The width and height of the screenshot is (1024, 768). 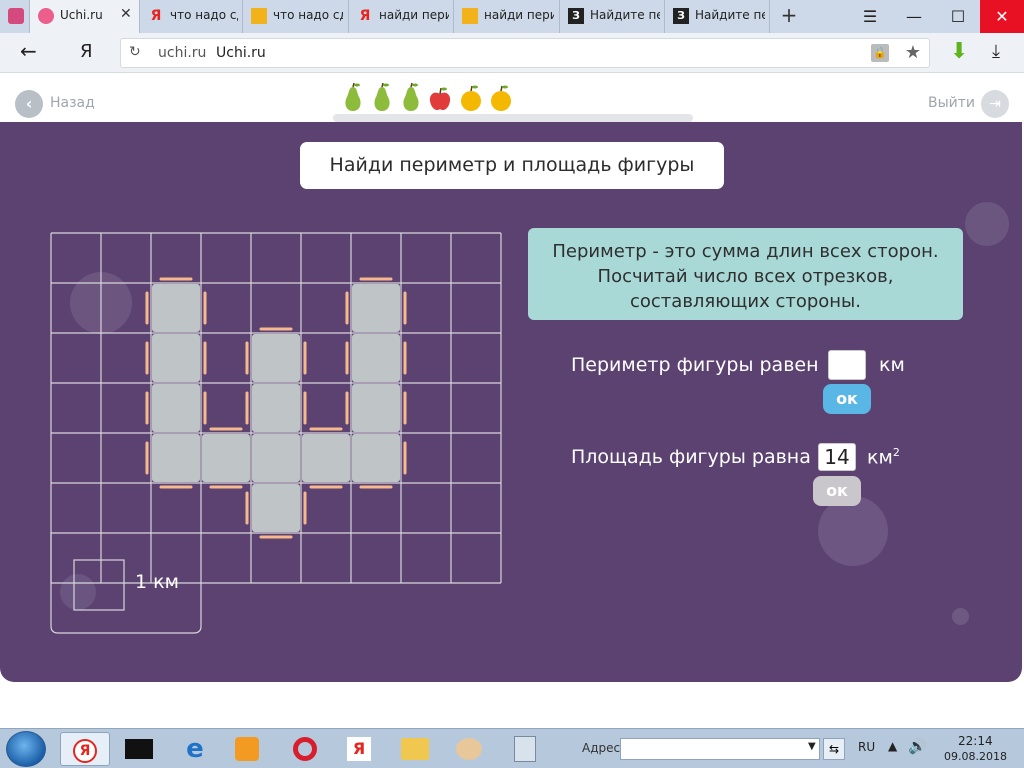 What do you see at coordinates (241, 53) in the screenshot?
I see `url-page-title: Uchi.ru` at bounding box center [241, 53].